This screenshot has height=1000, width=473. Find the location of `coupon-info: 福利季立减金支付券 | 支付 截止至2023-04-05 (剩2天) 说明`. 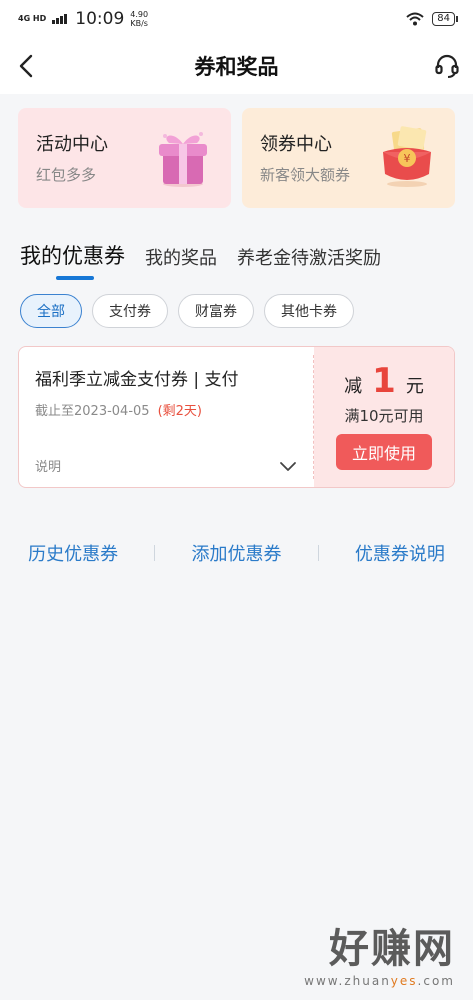

coupon-info: 福利季立减金支付券 | 支付 截止至2023-04-05 (剩2天) 说明 is located at coordinates (166, 417).